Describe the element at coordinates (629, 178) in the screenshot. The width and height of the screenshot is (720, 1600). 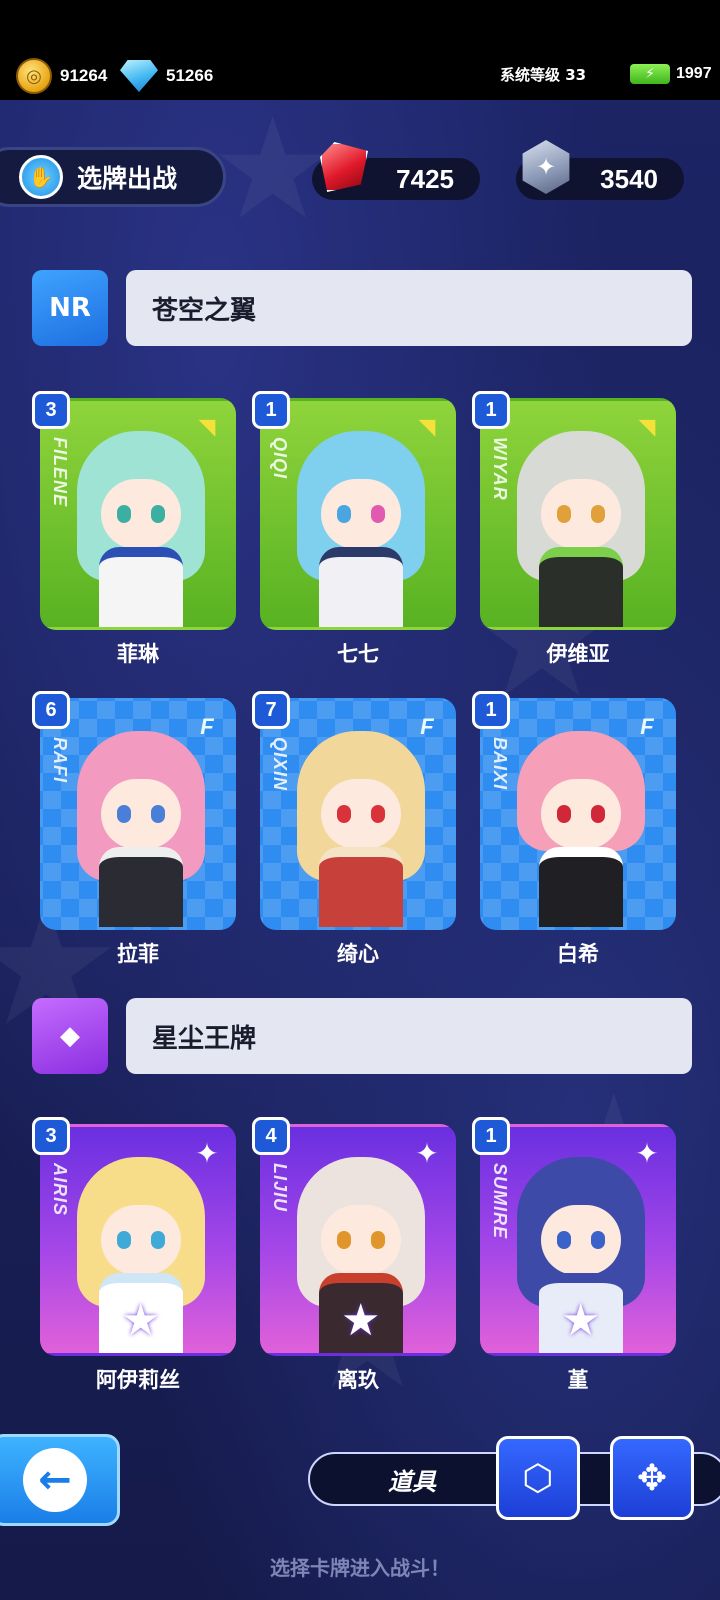
I see `medal-value: 3540` at that location.